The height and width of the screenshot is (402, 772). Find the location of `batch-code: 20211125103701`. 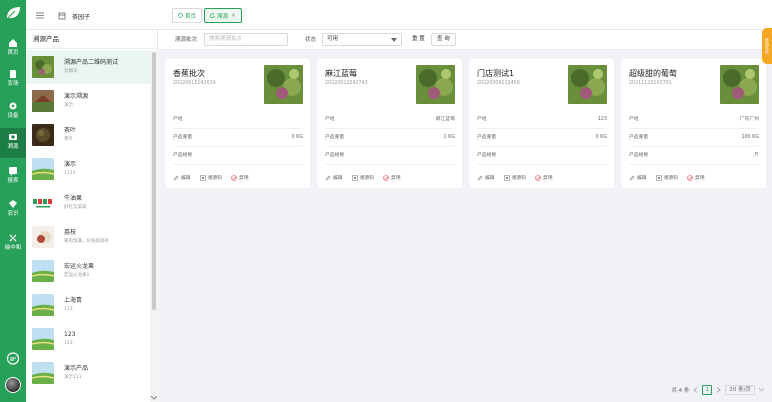

batch-code: 20211125103701 is located at coordinates (650, 83).